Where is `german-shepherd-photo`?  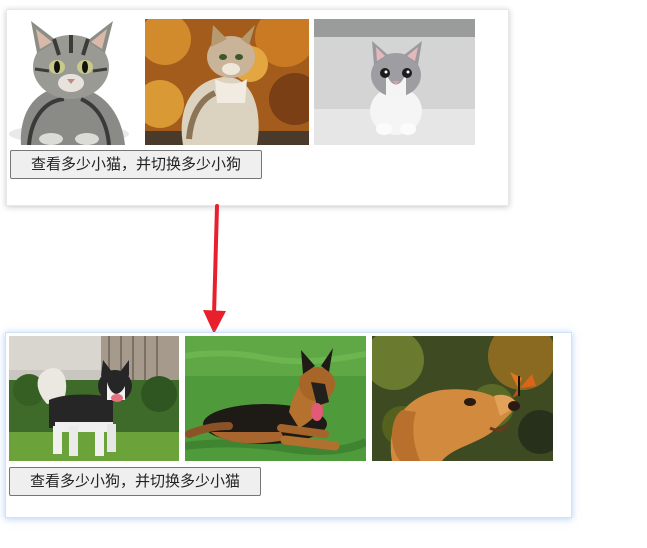
german-shepherd-photo is located at coordinates (275, 398).